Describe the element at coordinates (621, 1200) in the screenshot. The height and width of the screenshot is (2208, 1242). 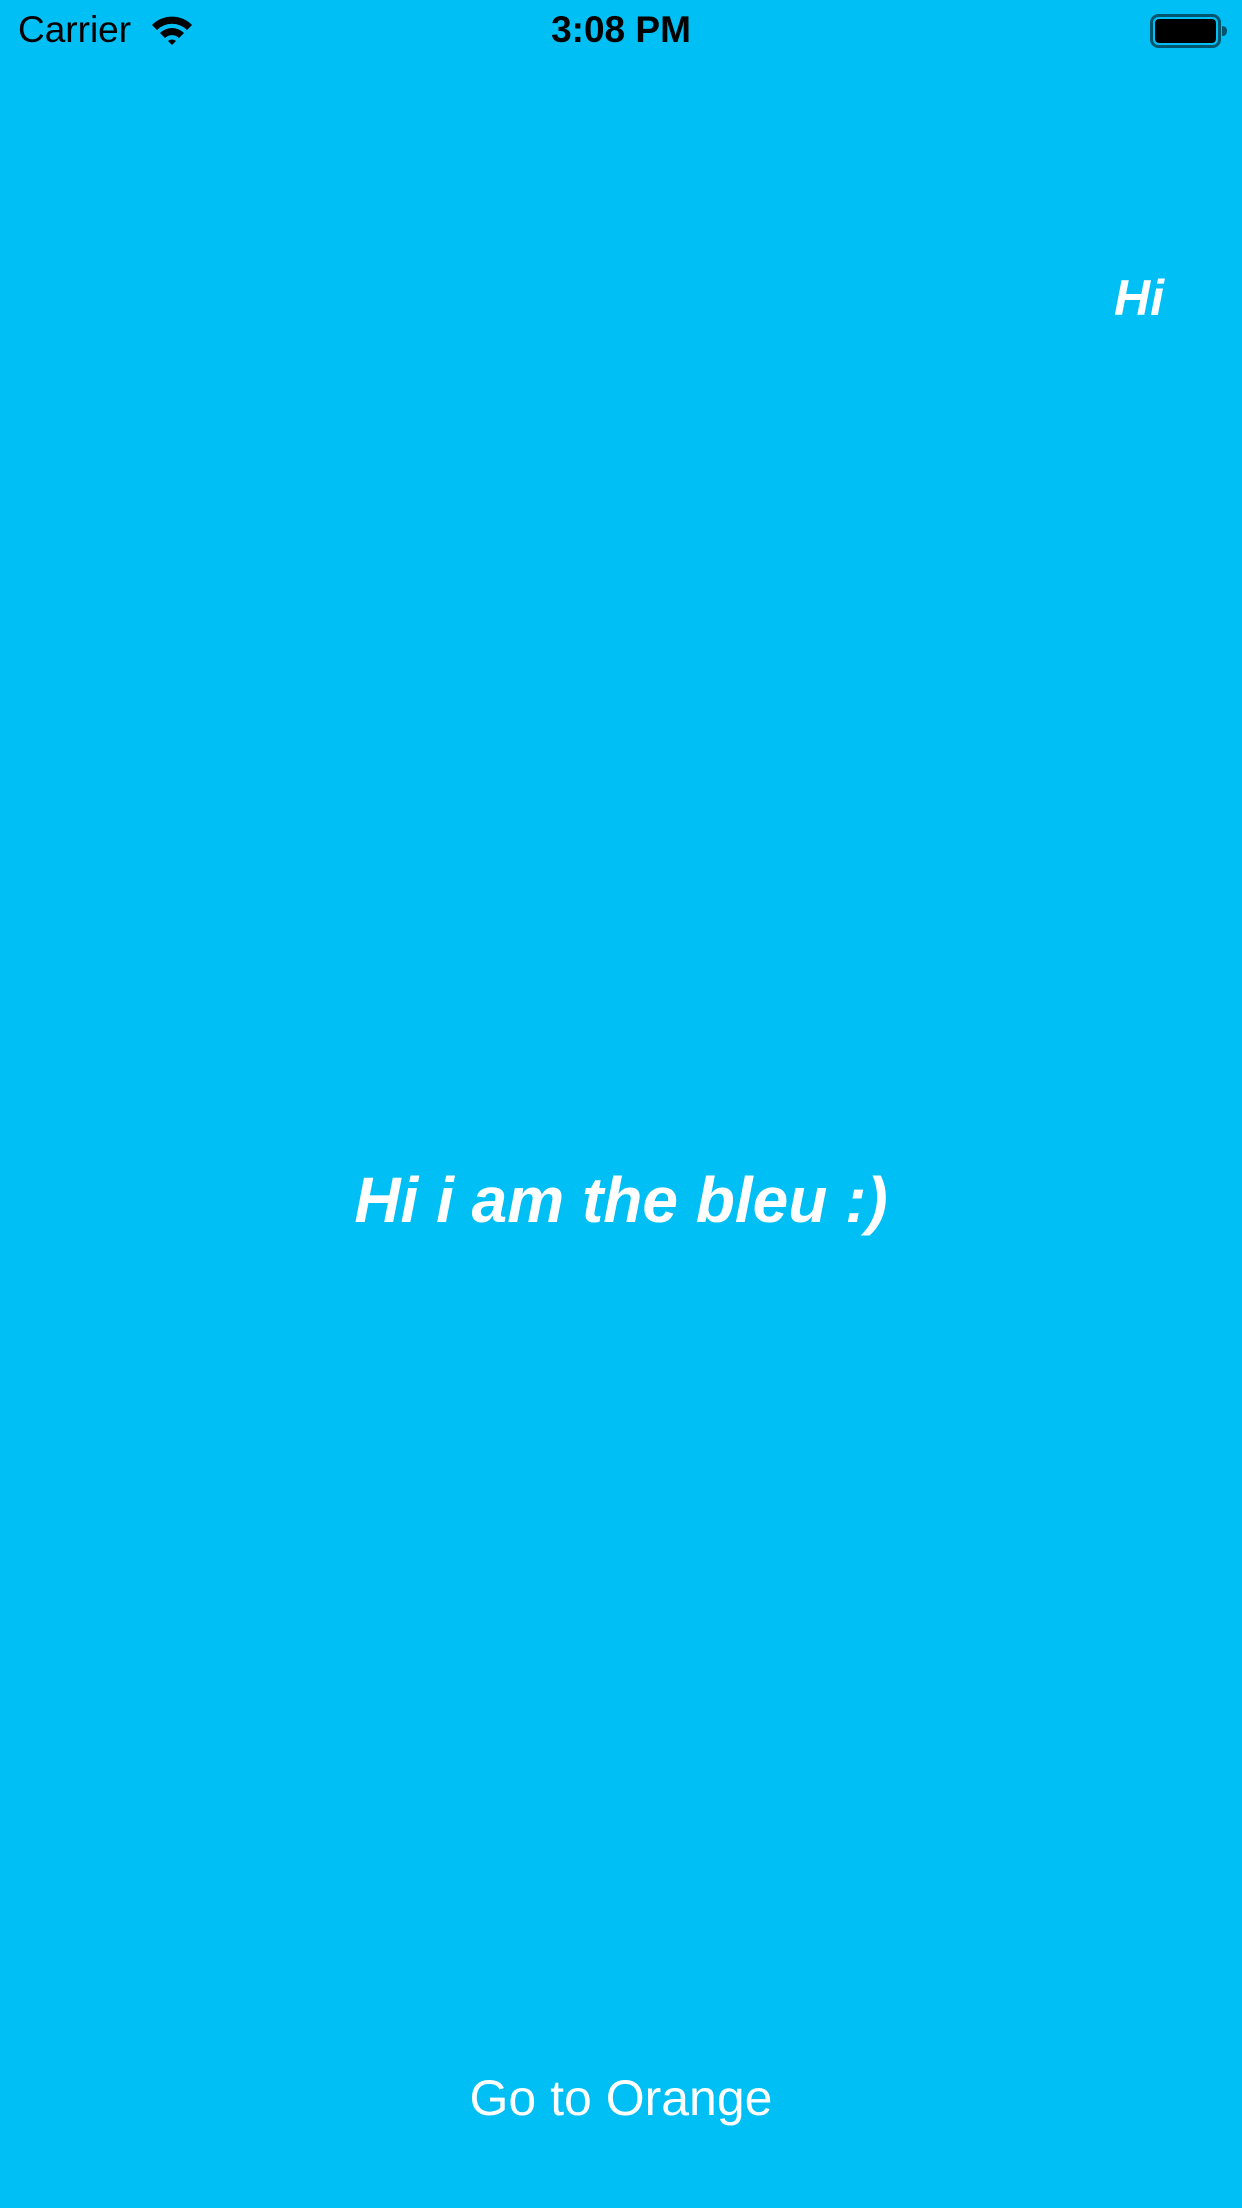
I see `main-title-label: Hi i am the bleu :)` at that location.